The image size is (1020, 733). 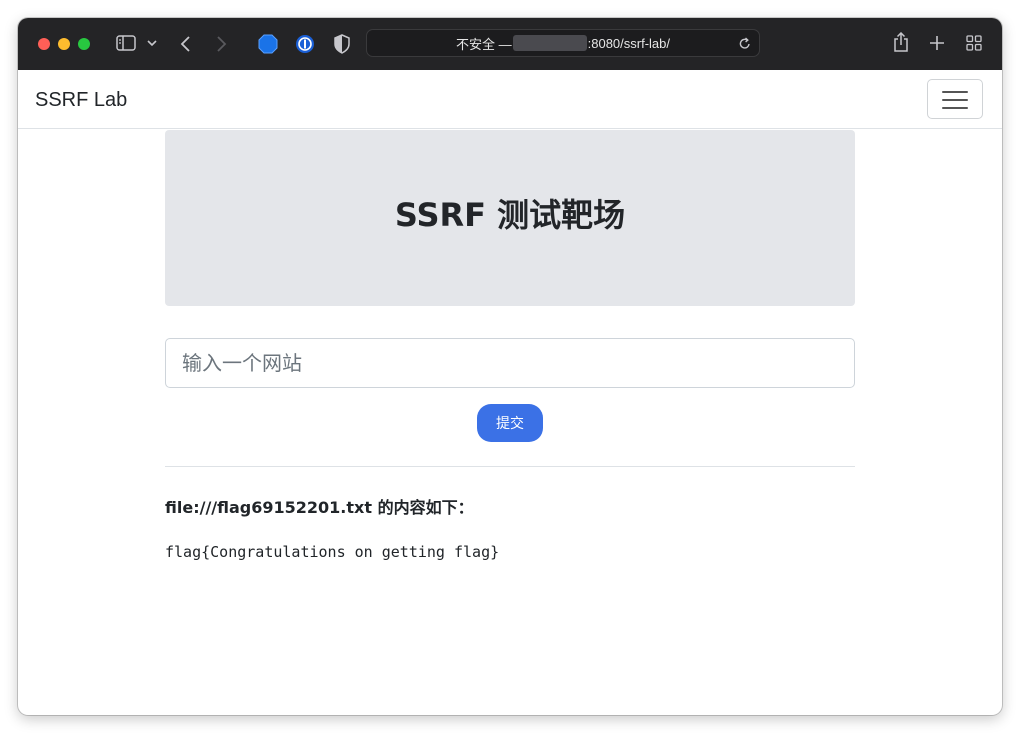 What do you see at coordinates (152, 43) in the screenshot?
I see `chevron-down-icon` at bounding box center [152, 43].